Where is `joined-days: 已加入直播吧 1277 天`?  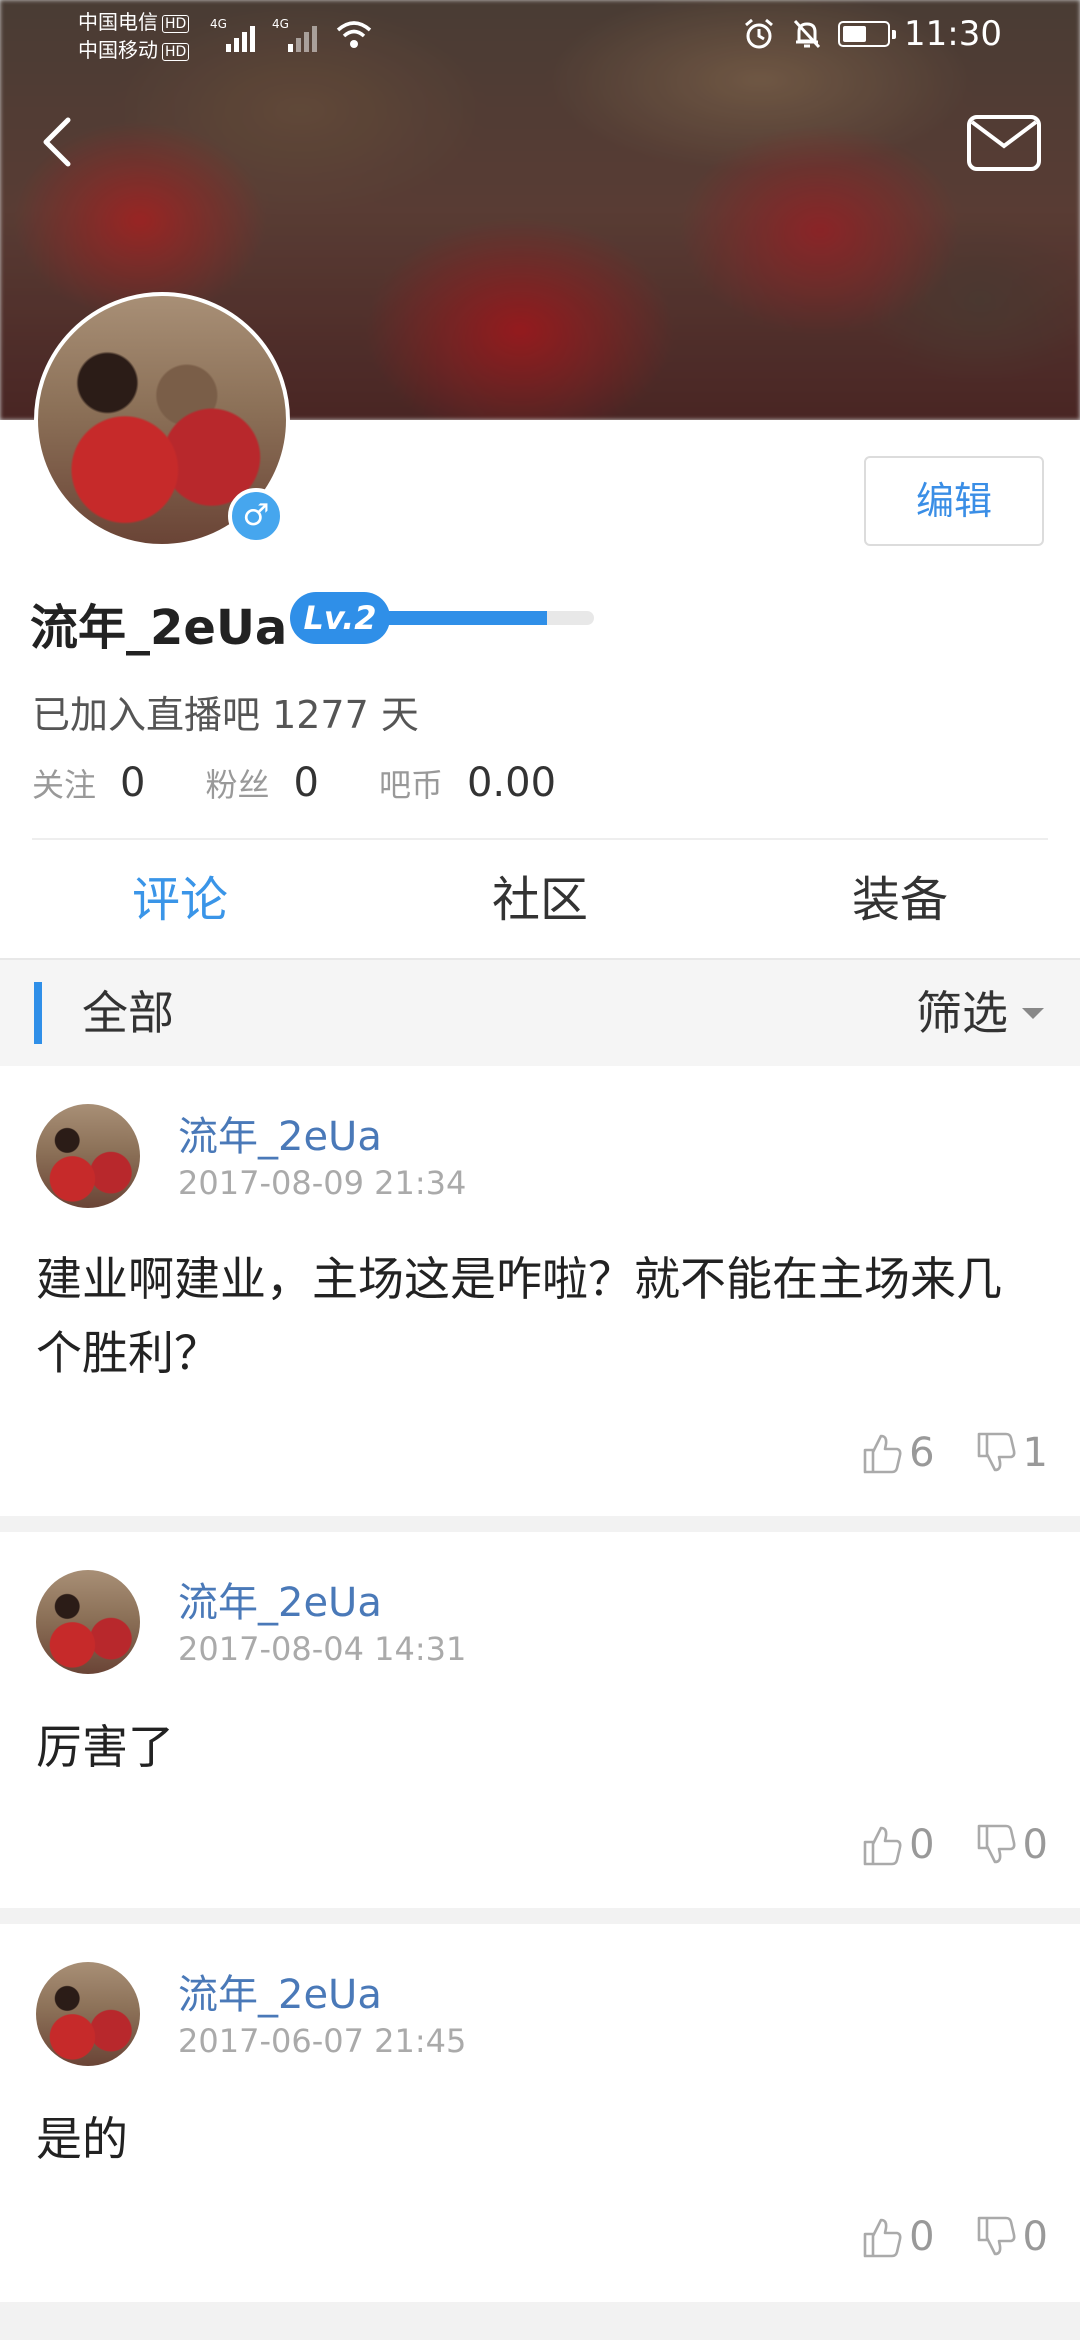 joined-days: 已加入直播吧 1277 天 is located at coordinates (225, 715).